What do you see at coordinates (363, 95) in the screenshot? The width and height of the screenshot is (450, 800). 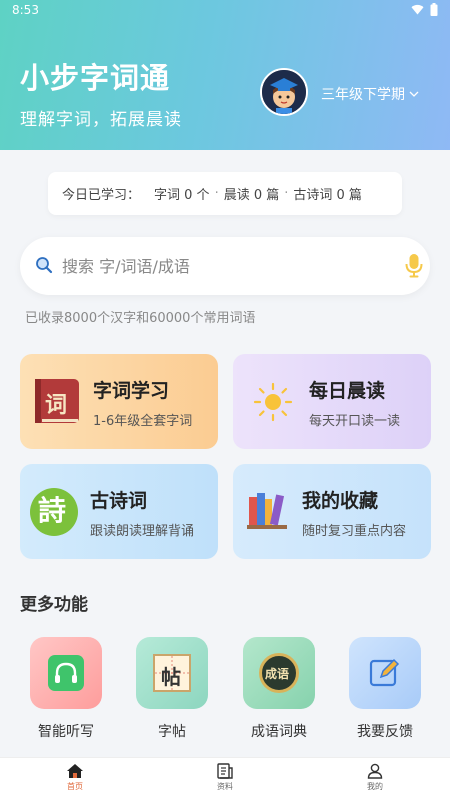 I see `grade-label: 三年级下学期` at bounding box center [363, 95].